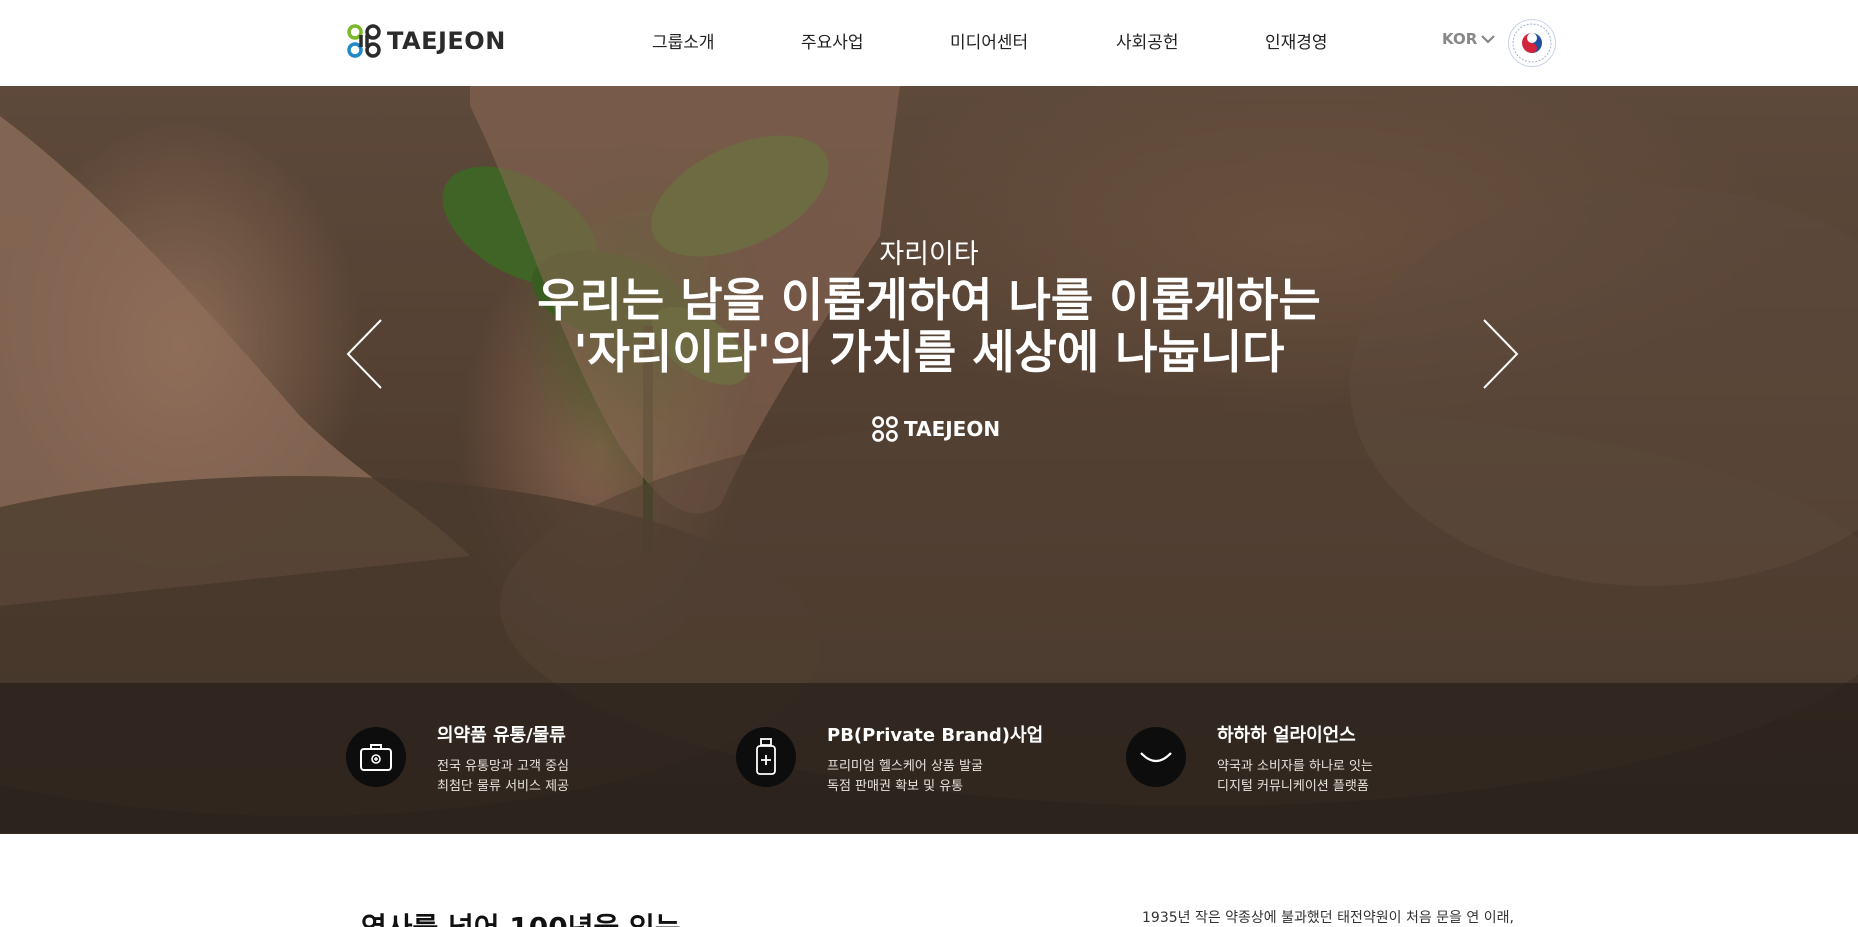 This screenshot has height=927, width=1858. Describe the element at coordinates (929, 300) in the screenshot. I see `hero-title-line: 우리는 남을 이롭게하여 나를 이롭게하는` at that location.